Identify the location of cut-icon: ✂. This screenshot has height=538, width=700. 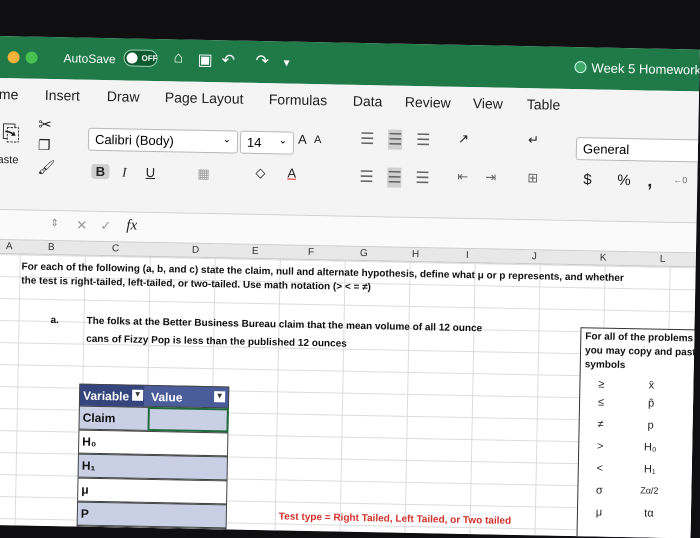
(45, 125).